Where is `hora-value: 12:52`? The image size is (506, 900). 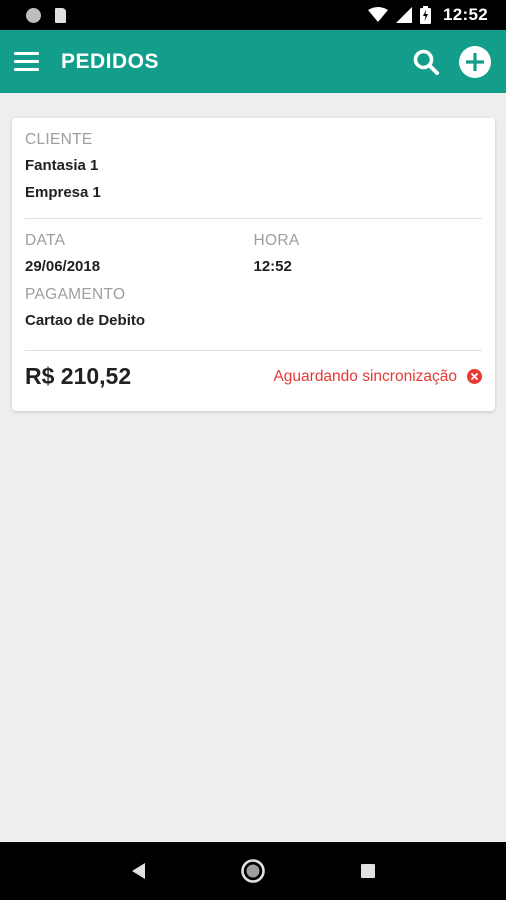
hora-value: 12:52 is located at coordinates (272, 266).